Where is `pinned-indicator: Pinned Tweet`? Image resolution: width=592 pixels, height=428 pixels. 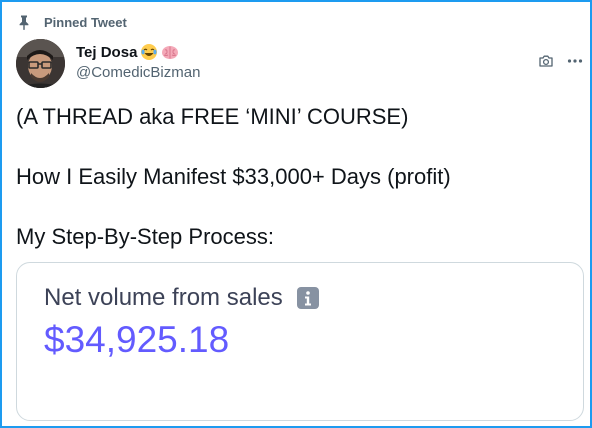
pinned-indicator: Pinned Tweet is located at coordinates (71, 22).